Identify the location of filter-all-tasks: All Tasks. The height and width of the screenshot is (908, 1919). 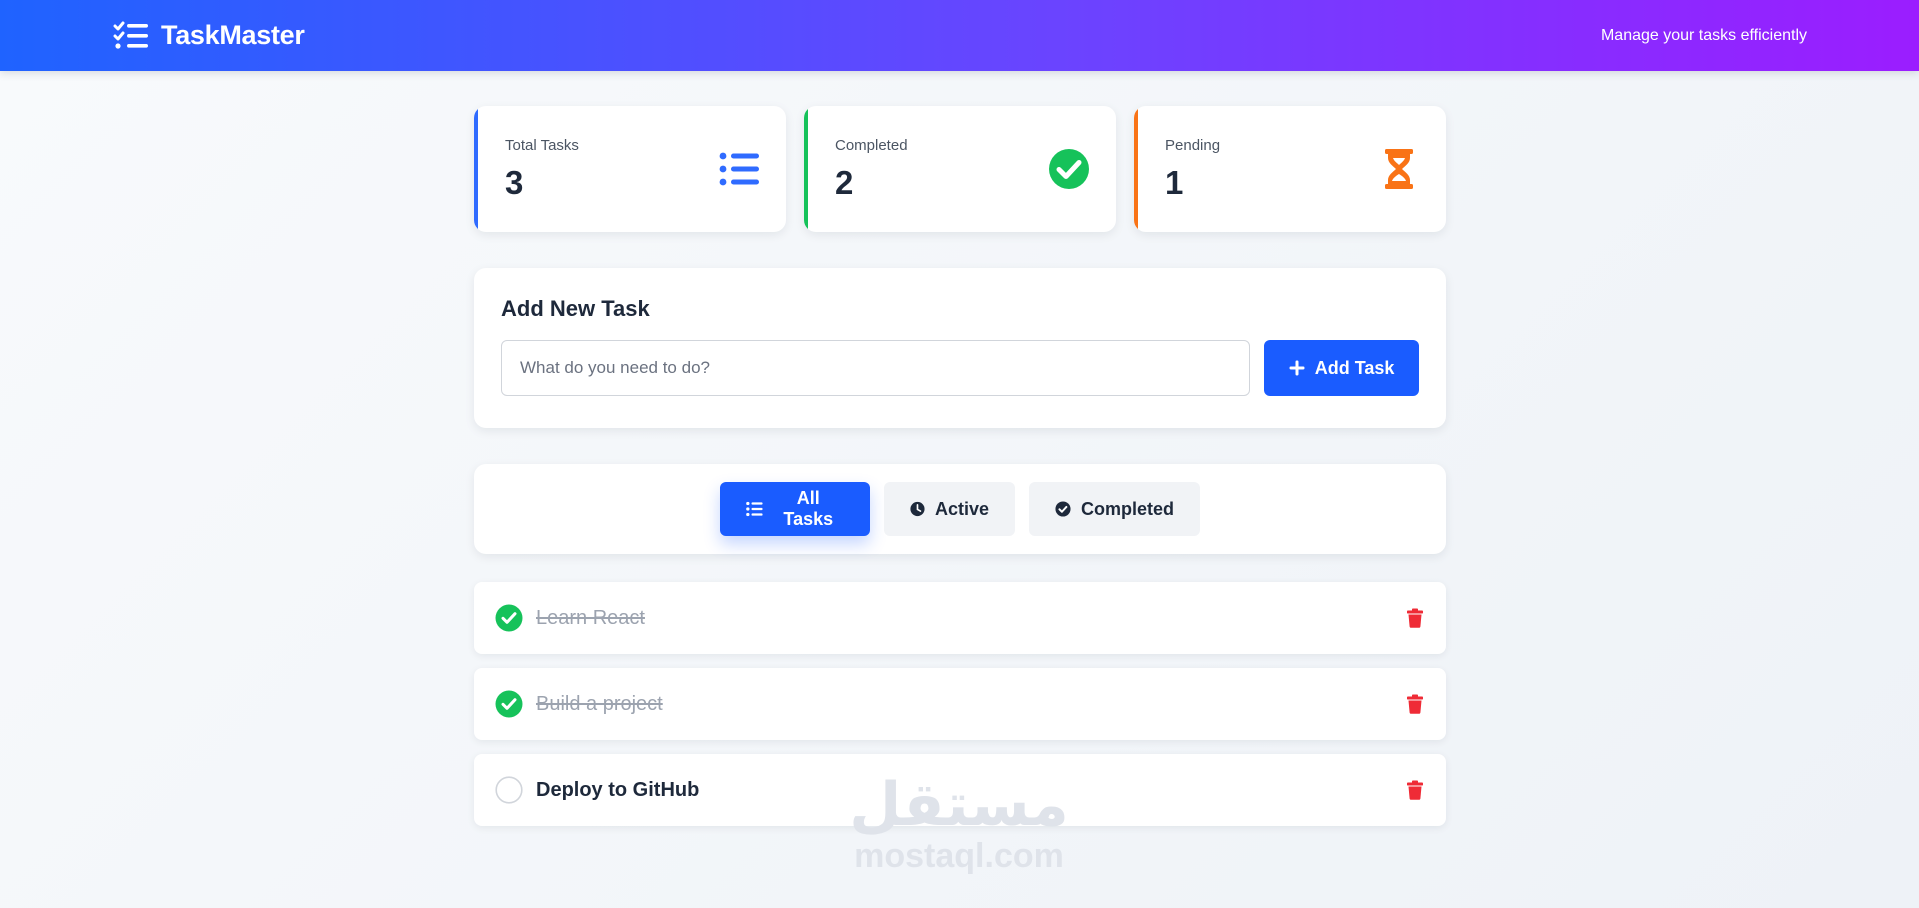
(795, 509).